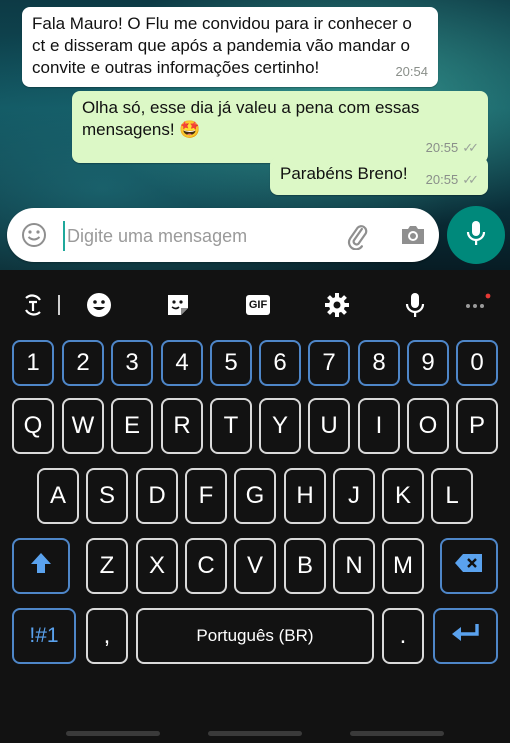 This screenshot has width=510, height=743. I want to click on key-u: U, so click(329, 426).